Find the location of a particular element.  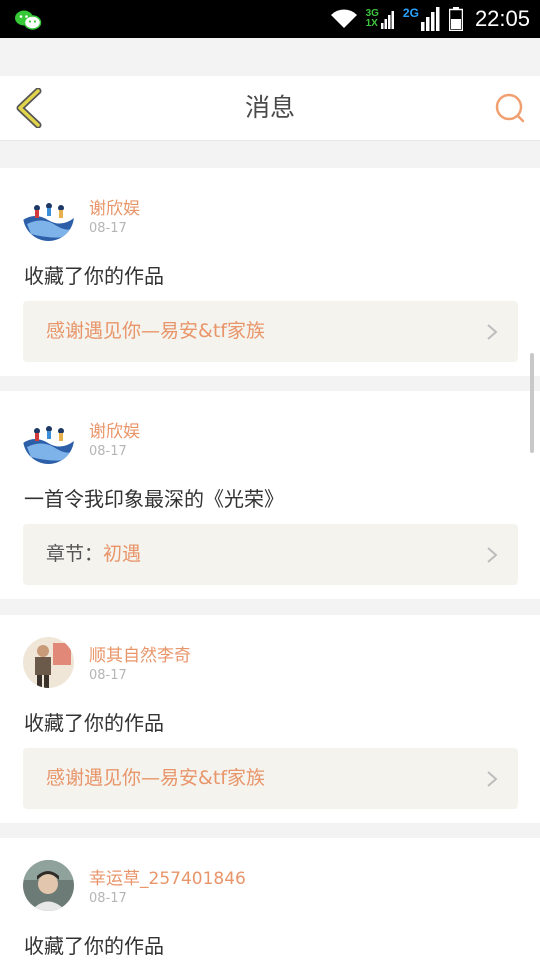

network-indicator-primary: 3G 1X is located at coordinates (380, 19).